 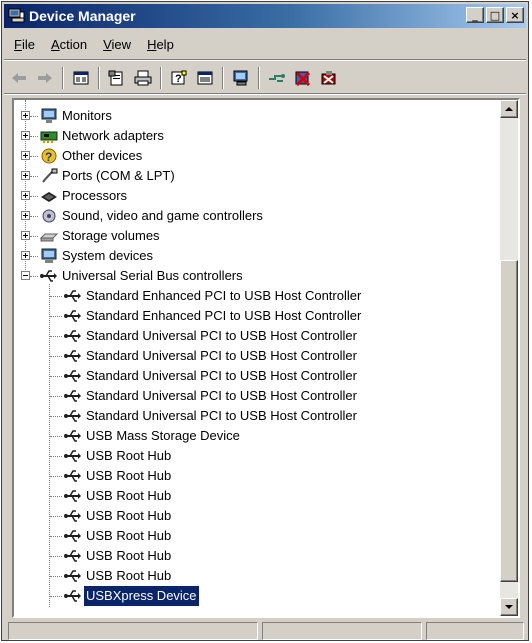 What do you see at coordinates (254, 596) in the screenshot?
I see `usb-device-item: USBXpress Device` at bounding box center [254, 596].